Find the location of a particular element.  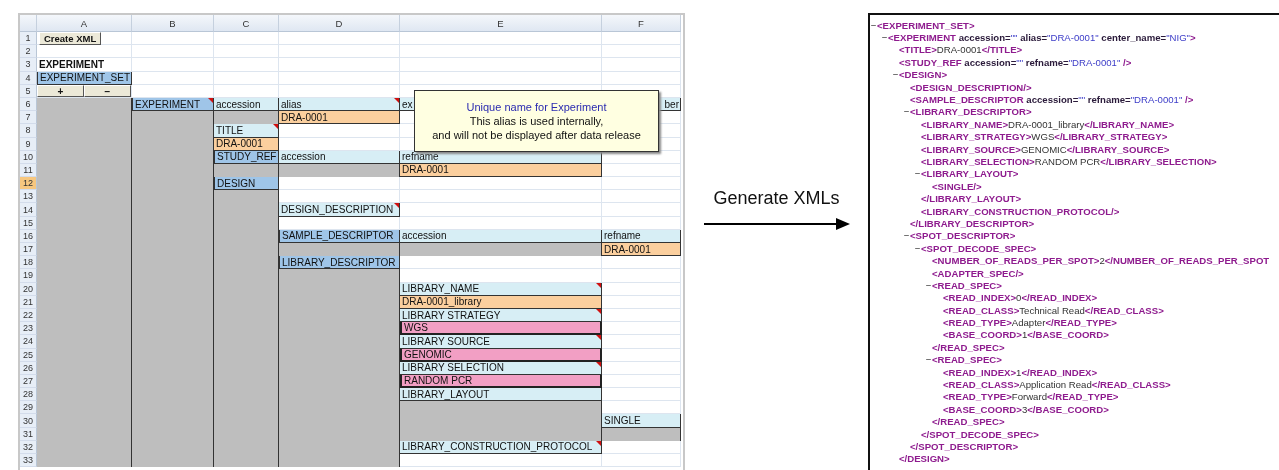

row-header: 13 is located at coordinates (28, 197).